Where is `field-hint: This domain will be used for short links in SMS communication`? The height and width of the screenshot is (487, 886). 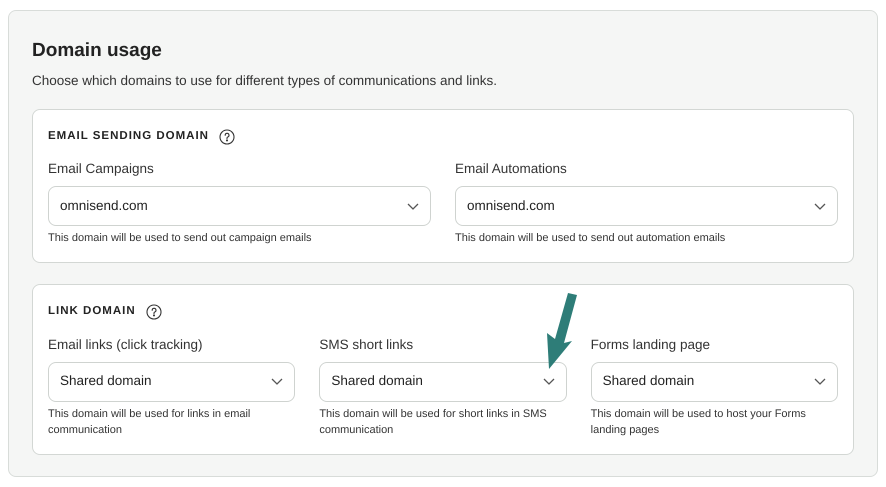 field-hint: This domain will be used for short links in SMS communication is located at coordinates (433, 422).